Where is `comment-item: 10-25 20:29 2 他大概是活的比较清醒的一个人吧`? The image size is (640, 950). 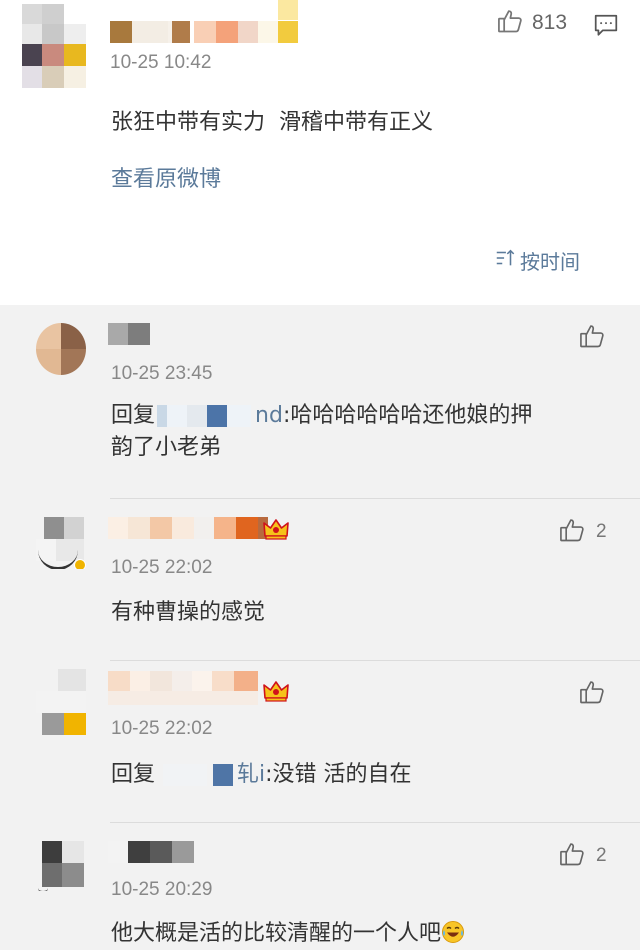 comment-item: 10-25 20:29 2 他大概是活的比较清醒的一个人吧 is located at coordinates (320, 886).